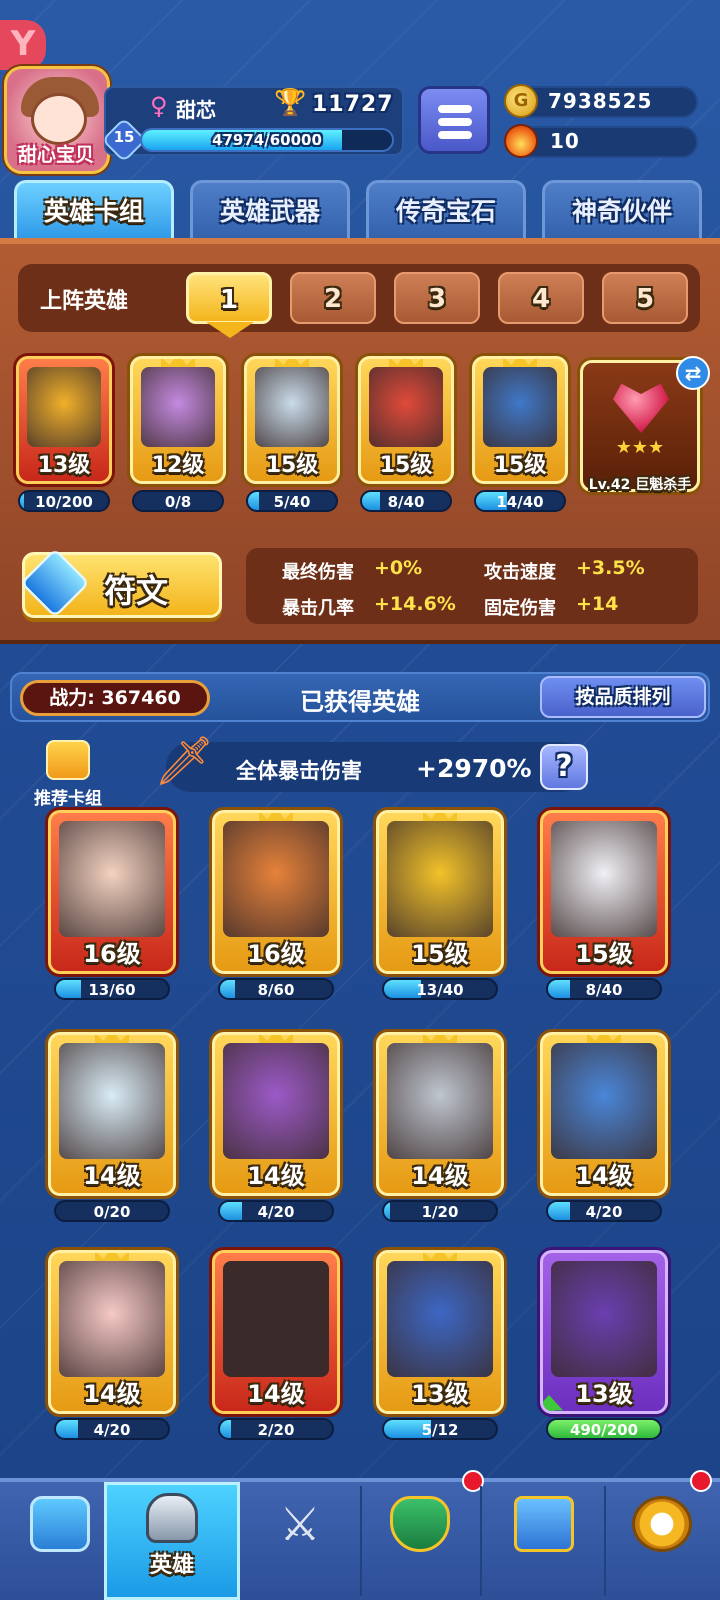 This screenshot has height=1600, width=720. Describe the element at coordinates (437, 298) in the screenshot. I see `lineup-slot-3: 3` at that location.